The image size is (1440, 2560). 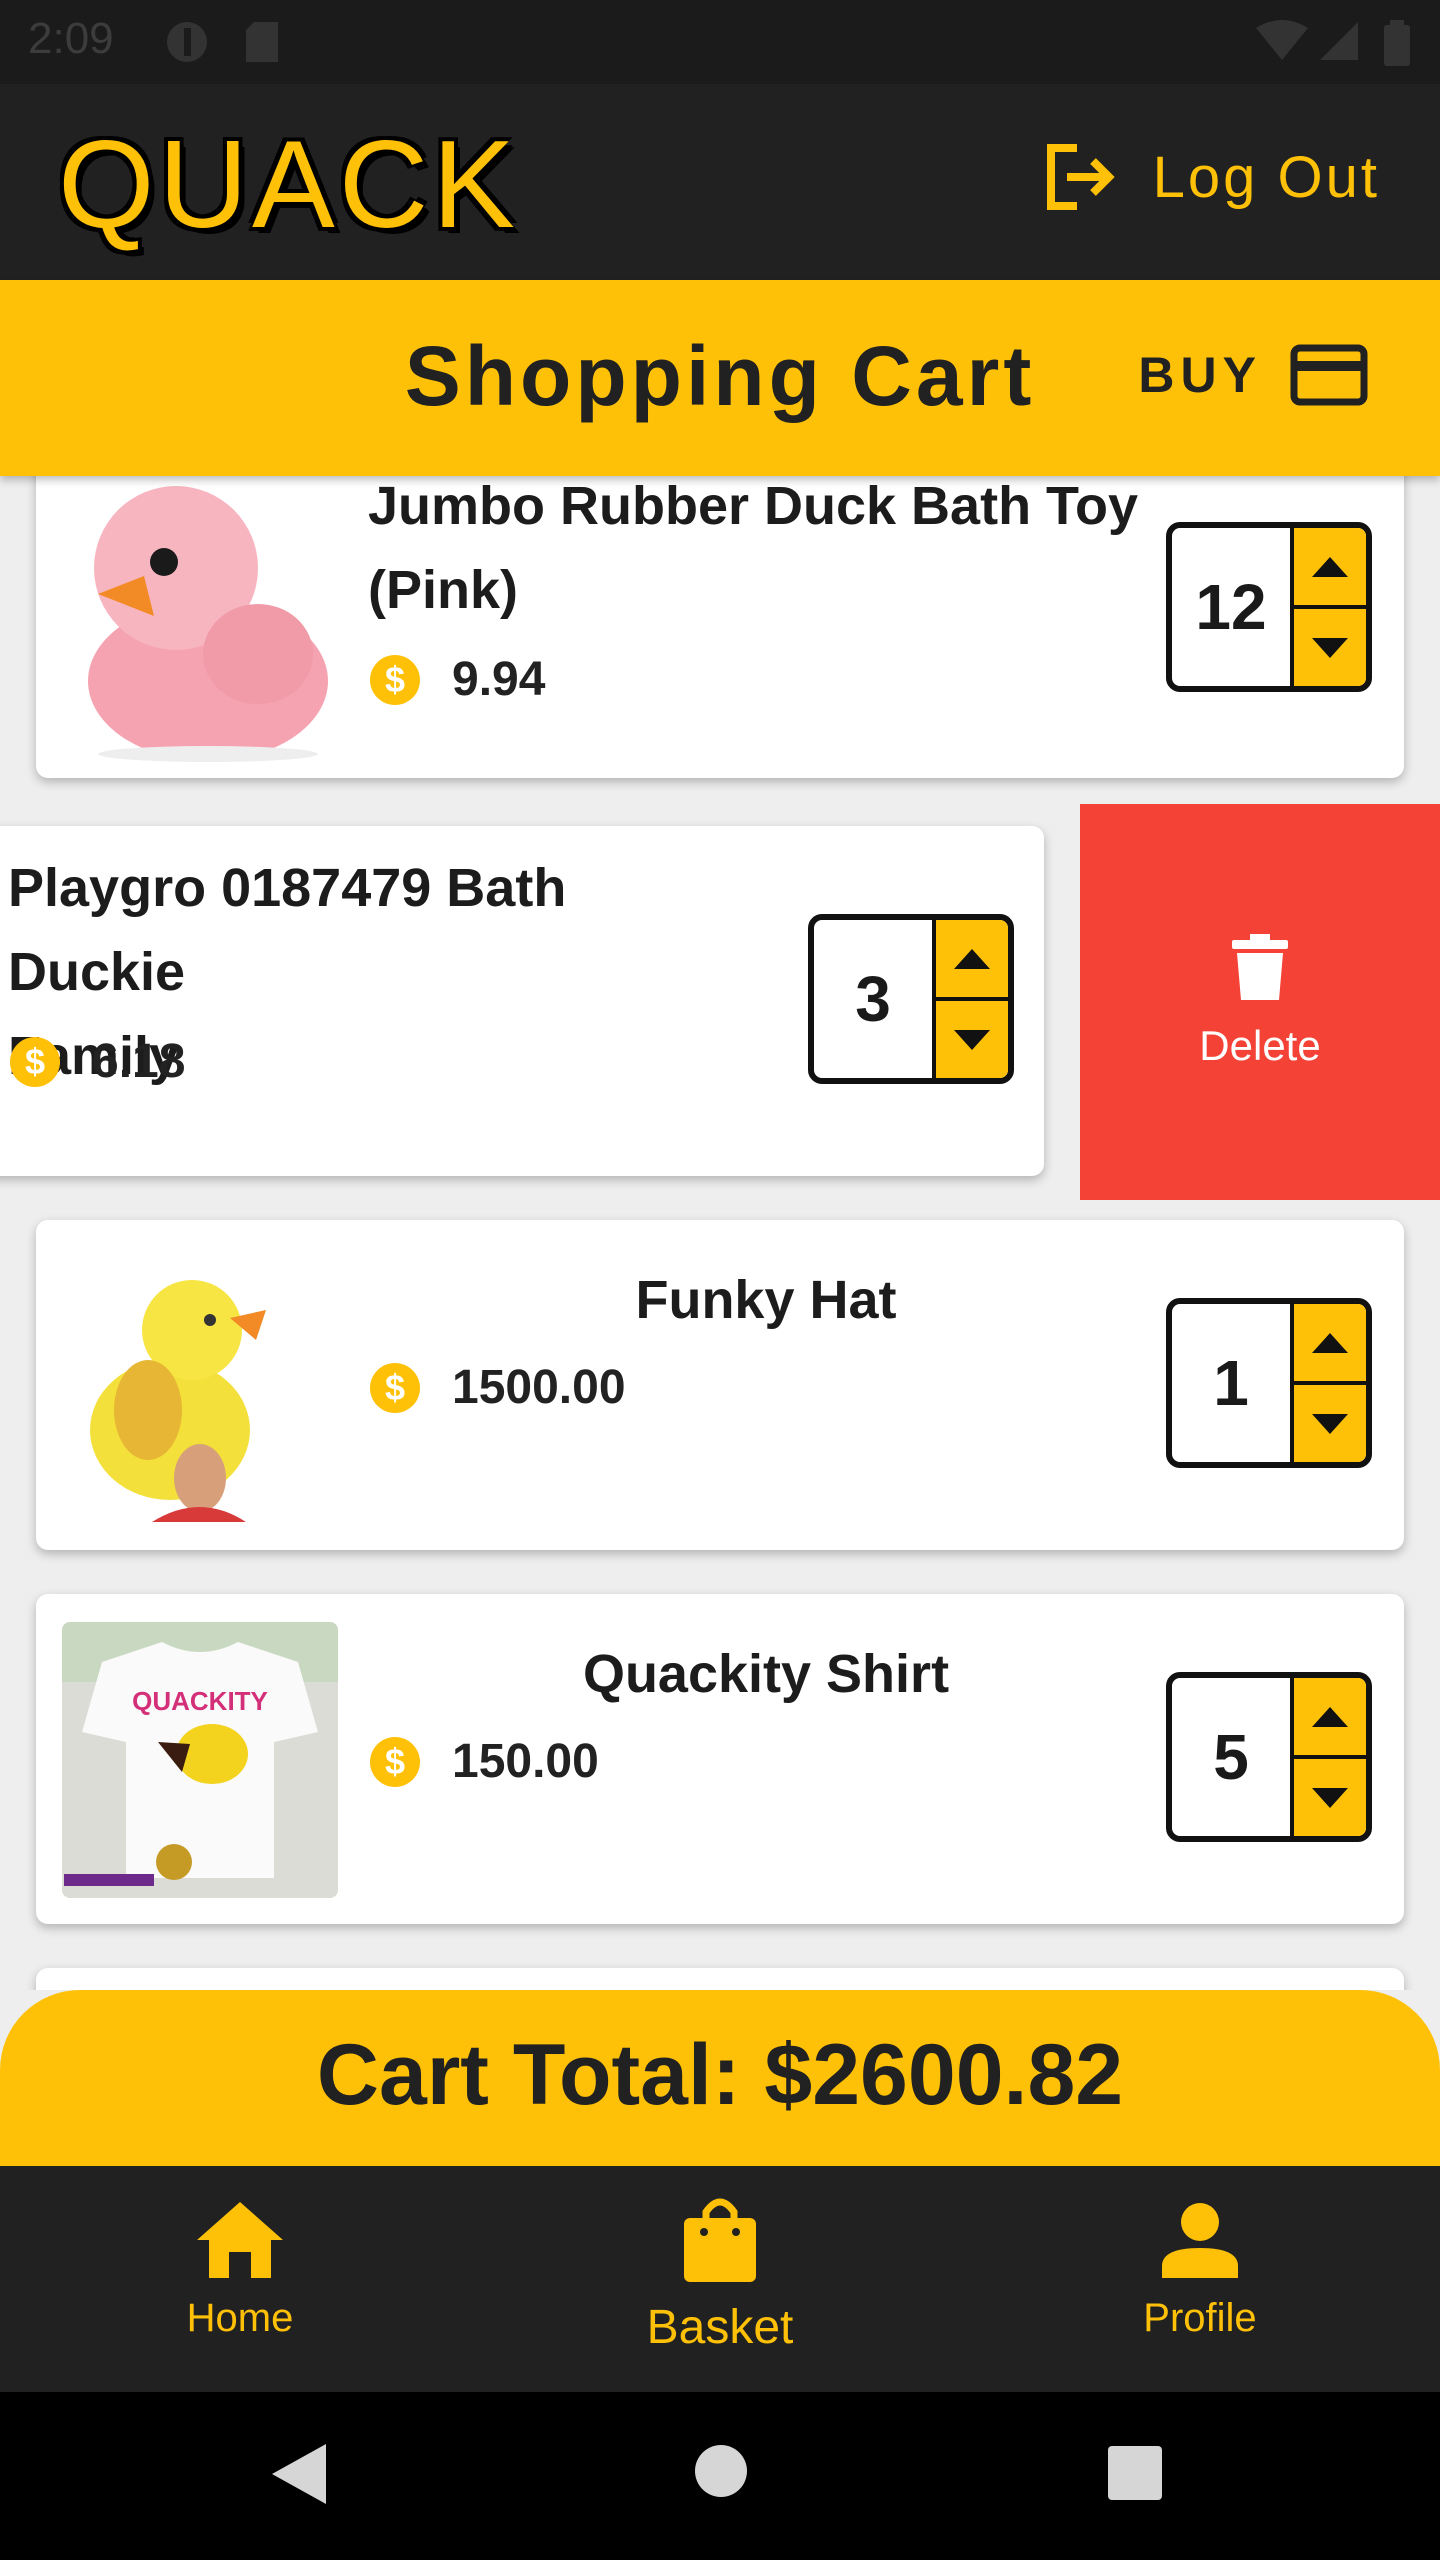 I want to click on product-name-line1: Jumbo Rubber Duck Bath Toy, so click(x=753, y=506).